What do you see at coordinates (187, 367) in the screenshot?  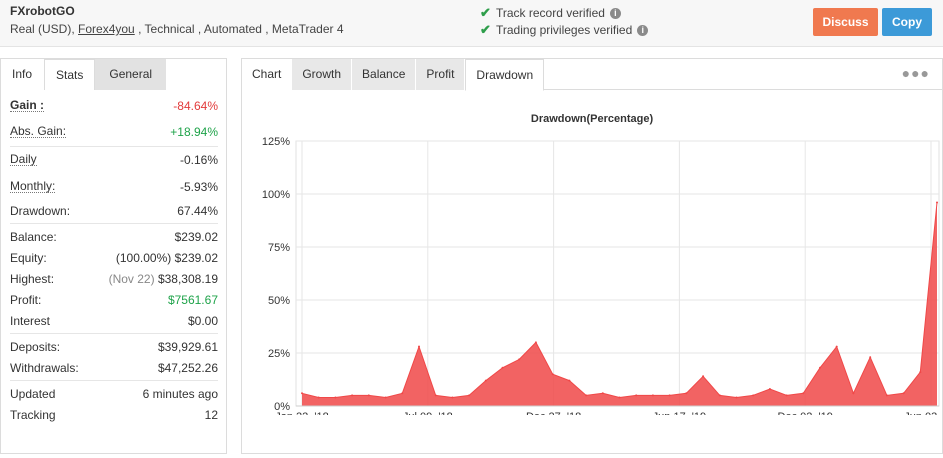 I see `stat-value: $47,252.26` at bounding box center [187, 367].